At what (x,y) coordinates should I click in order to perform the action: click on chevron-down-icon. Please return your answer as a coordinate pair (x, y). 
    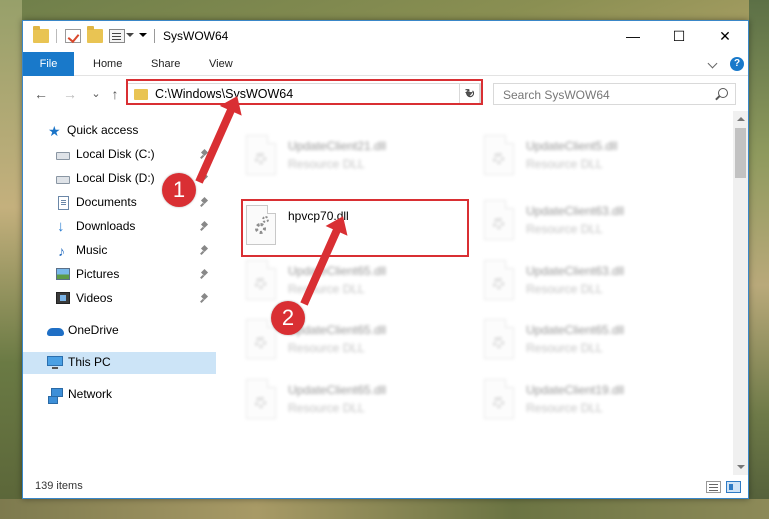
    Looking at the image, I should click on (130, 35).